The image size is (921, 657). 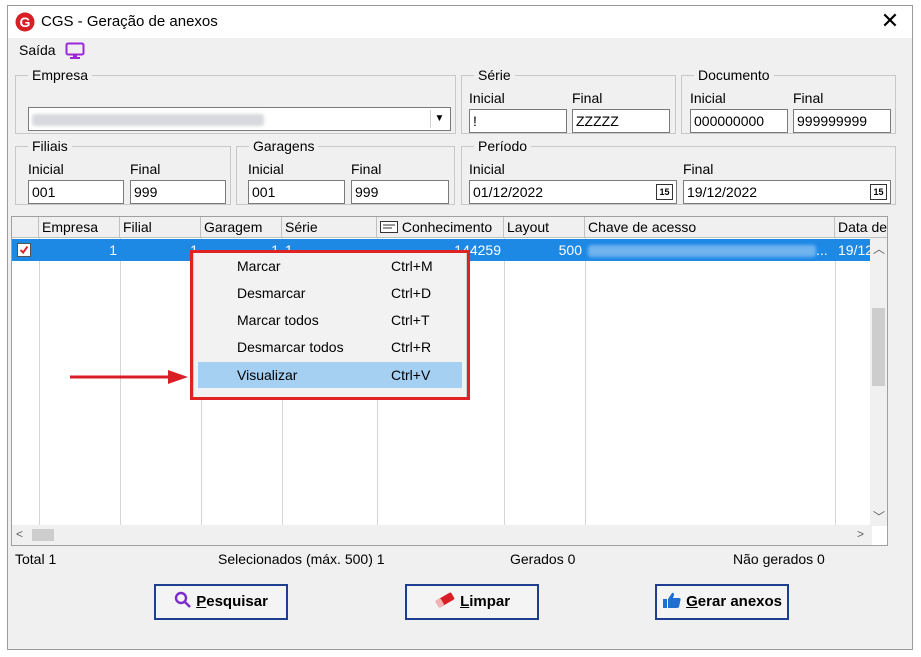 I want to click on documento-final-label: Final, so click(x=808, y=98).